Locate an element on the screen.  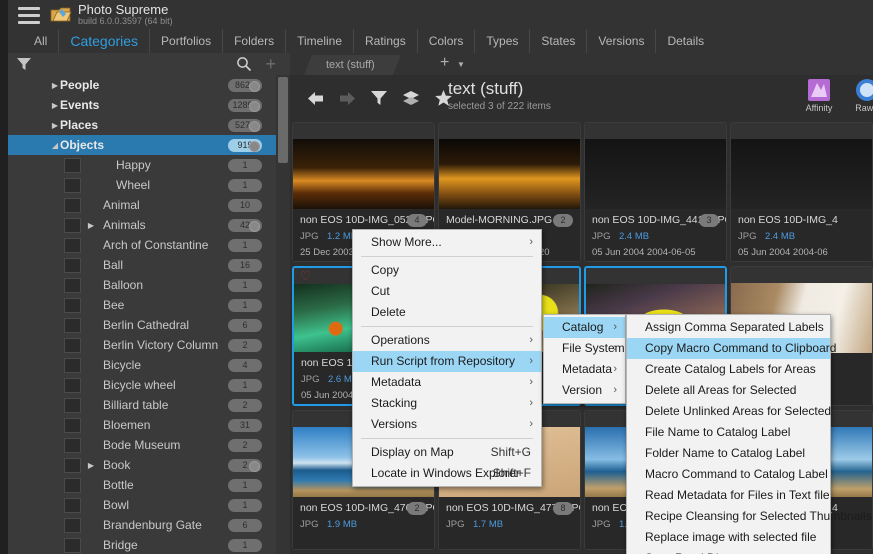
stack-layers-button is located at coordinates (411, 98).